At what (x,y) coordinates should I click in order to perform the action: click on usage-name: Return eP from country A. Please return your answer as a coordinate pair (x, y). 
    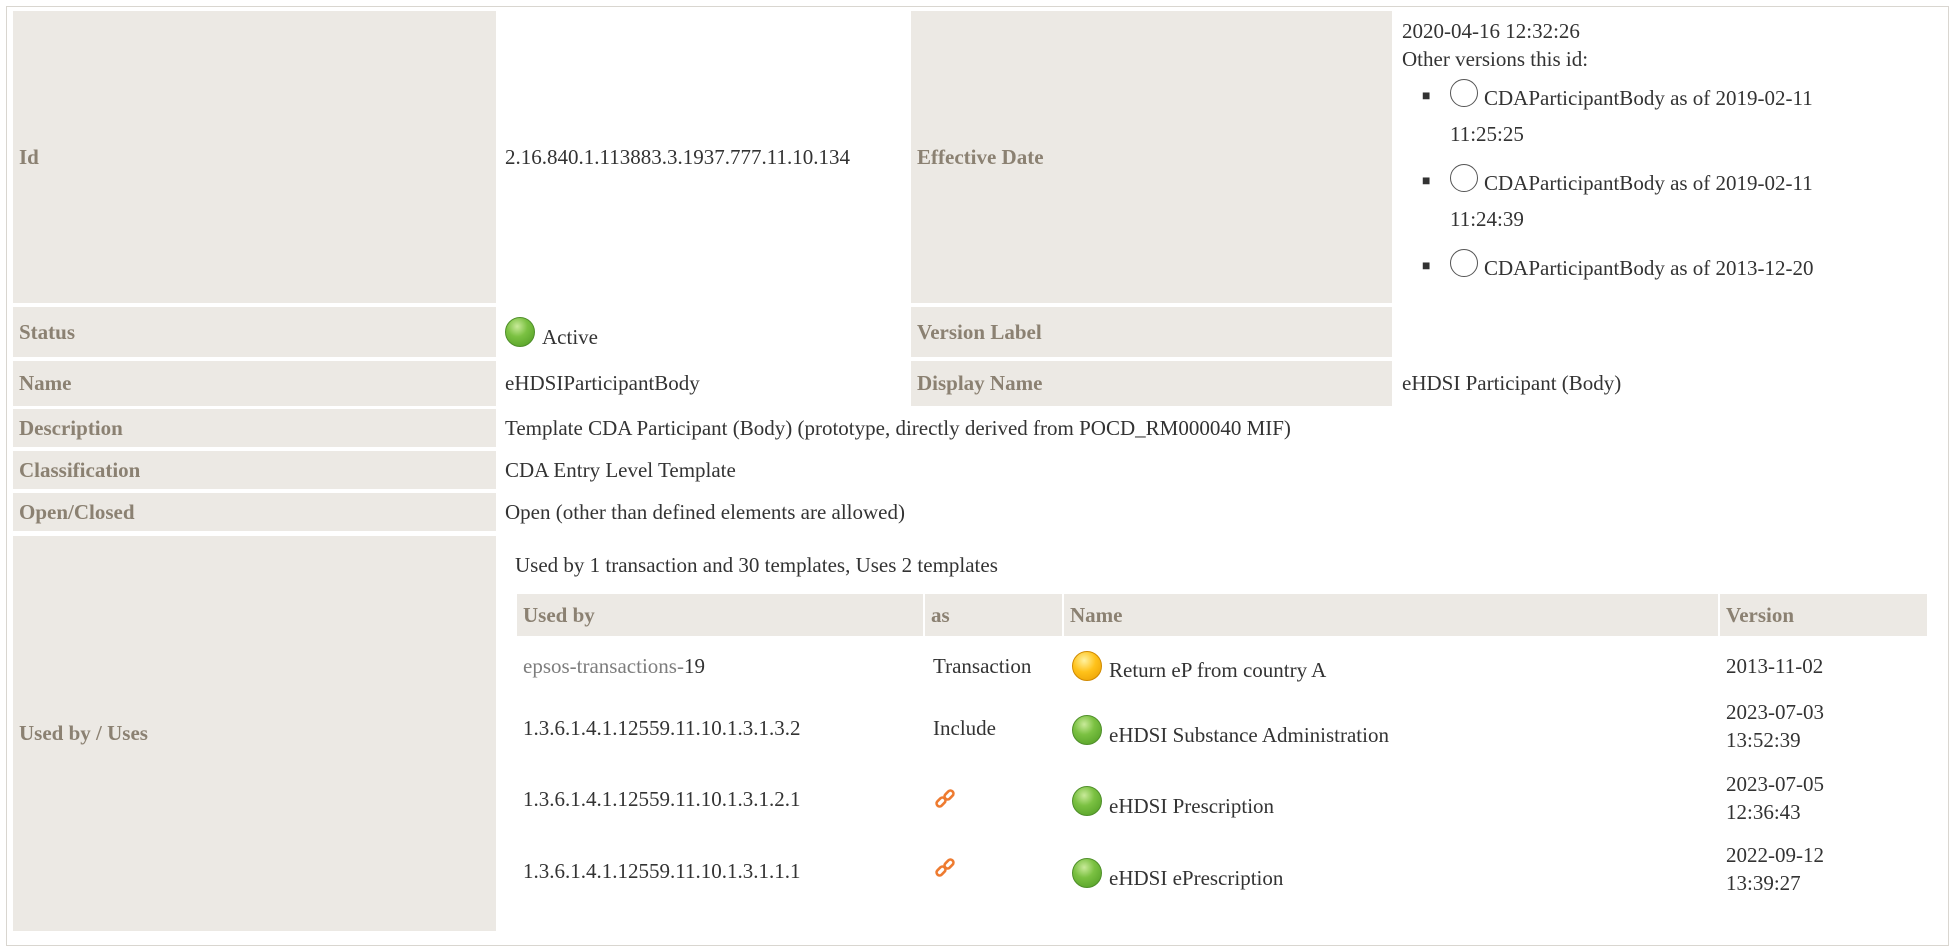
    Looking at the image, I should click on (1218, 669).